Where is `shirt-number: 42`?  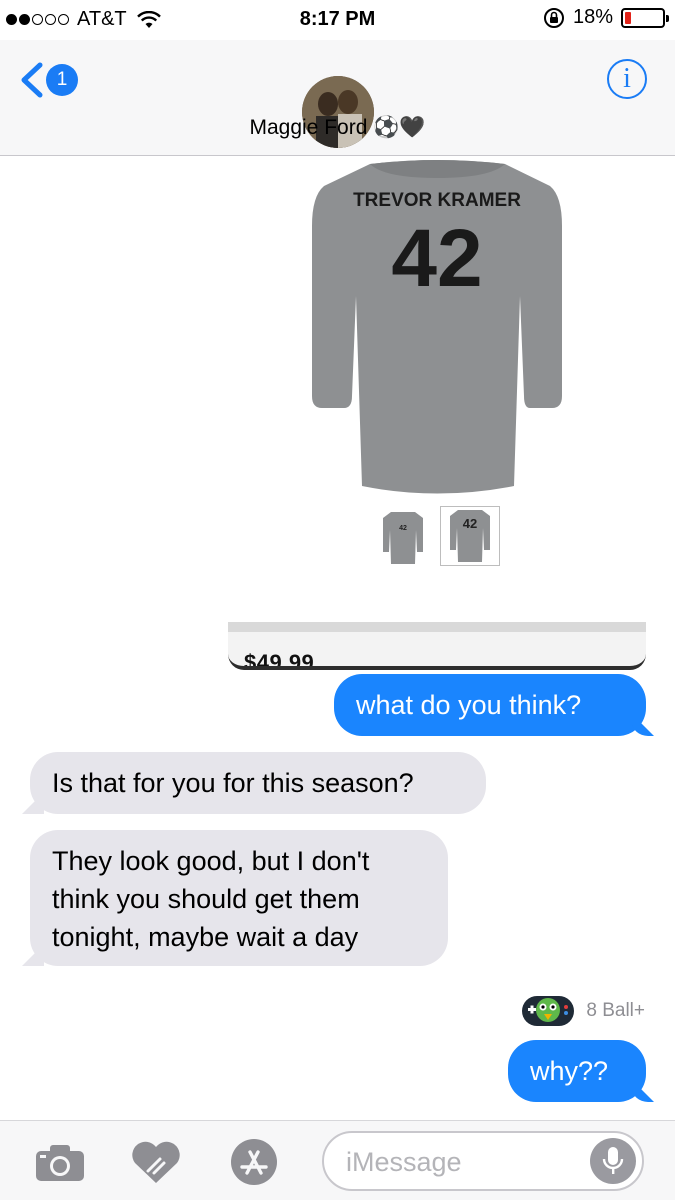
shirt-number: 42 is located at coordinates (436, 258).